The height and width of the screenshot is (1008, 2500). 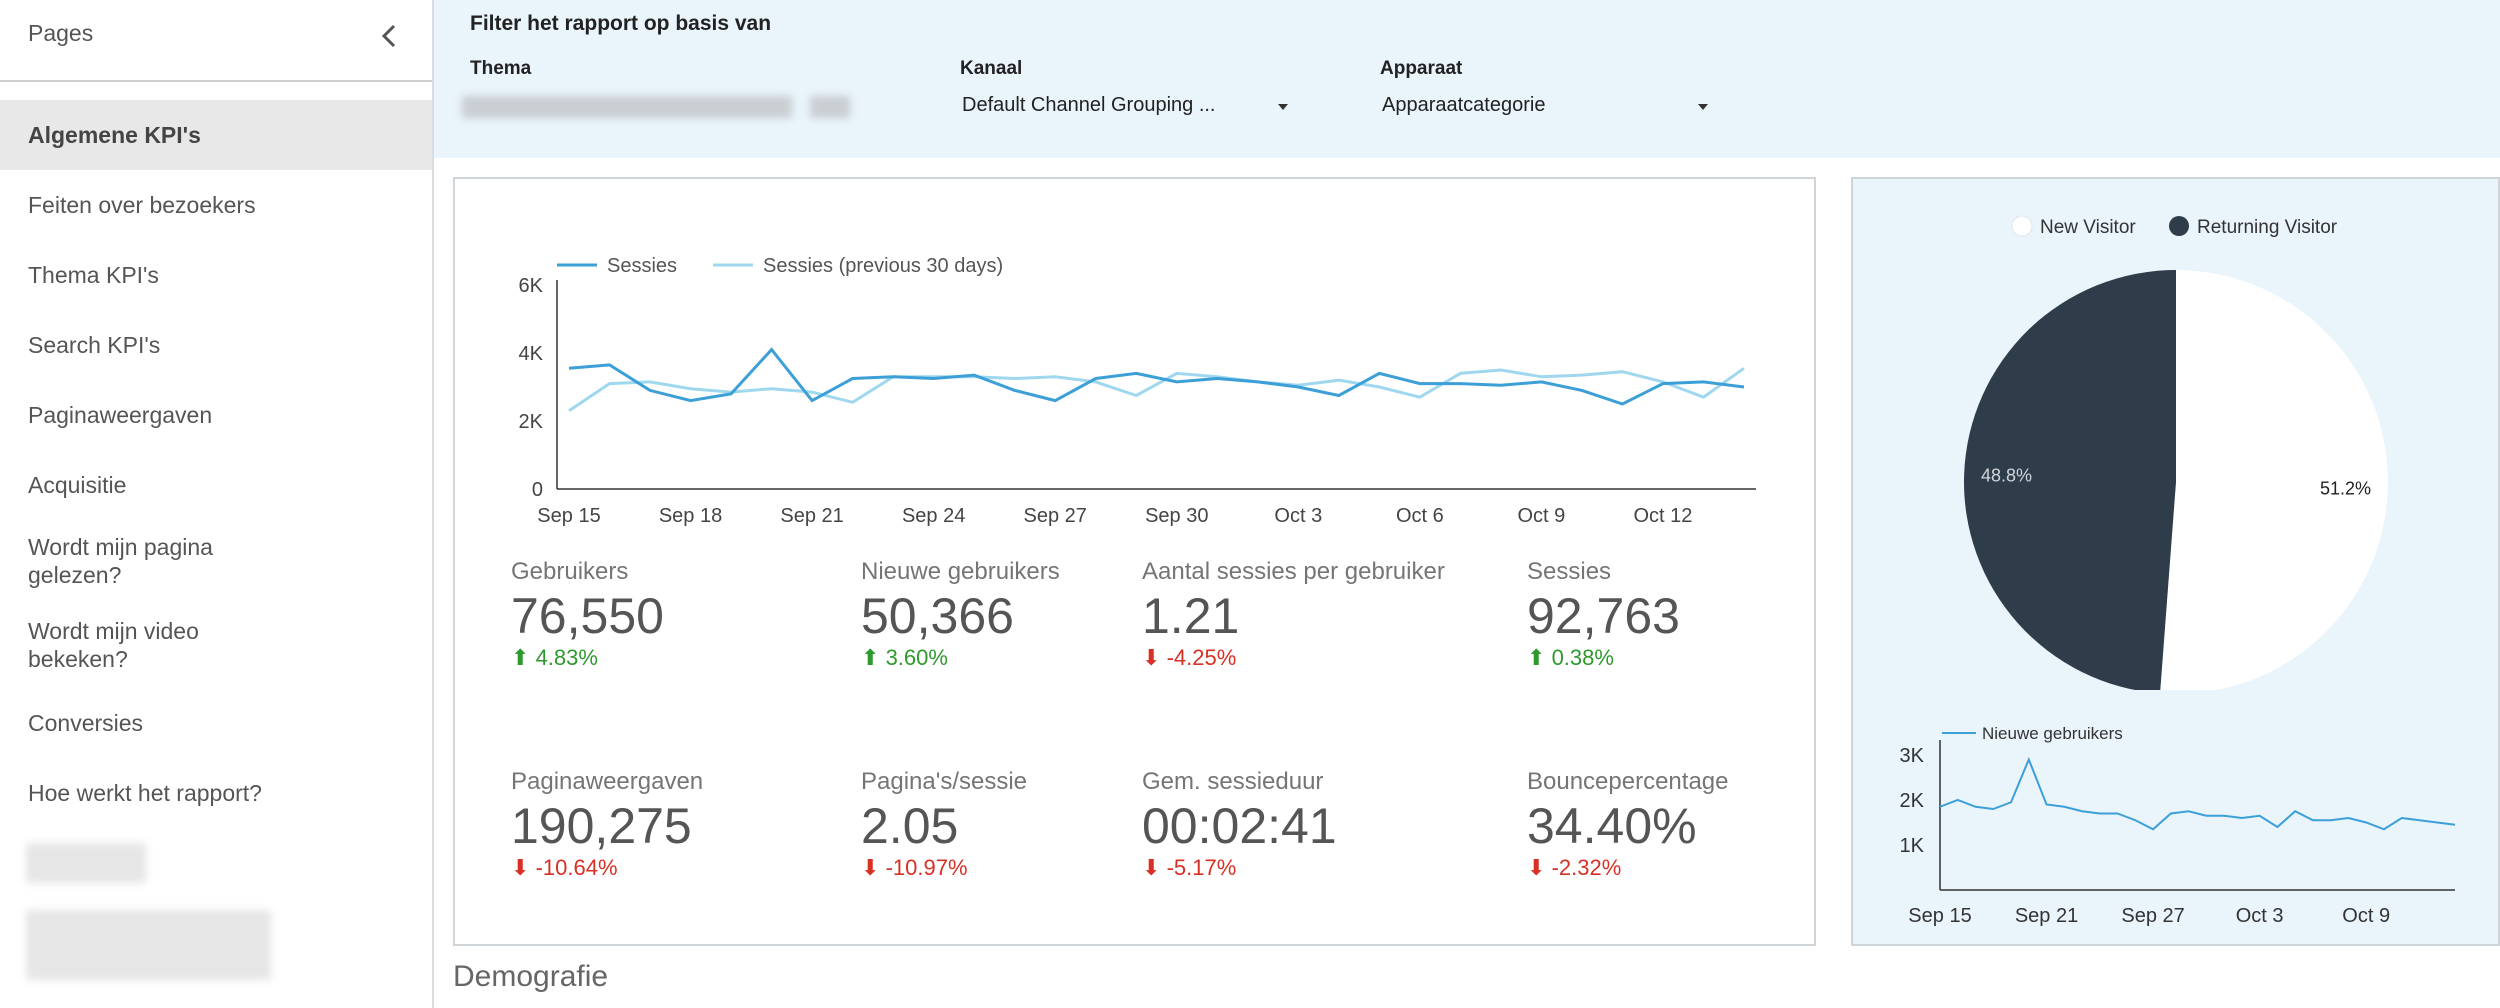 What do you see at coordinates (216, 723) in the screenshot?
I see `sidebar-item-conversies: Conversies` at bounding box center [216, 723].